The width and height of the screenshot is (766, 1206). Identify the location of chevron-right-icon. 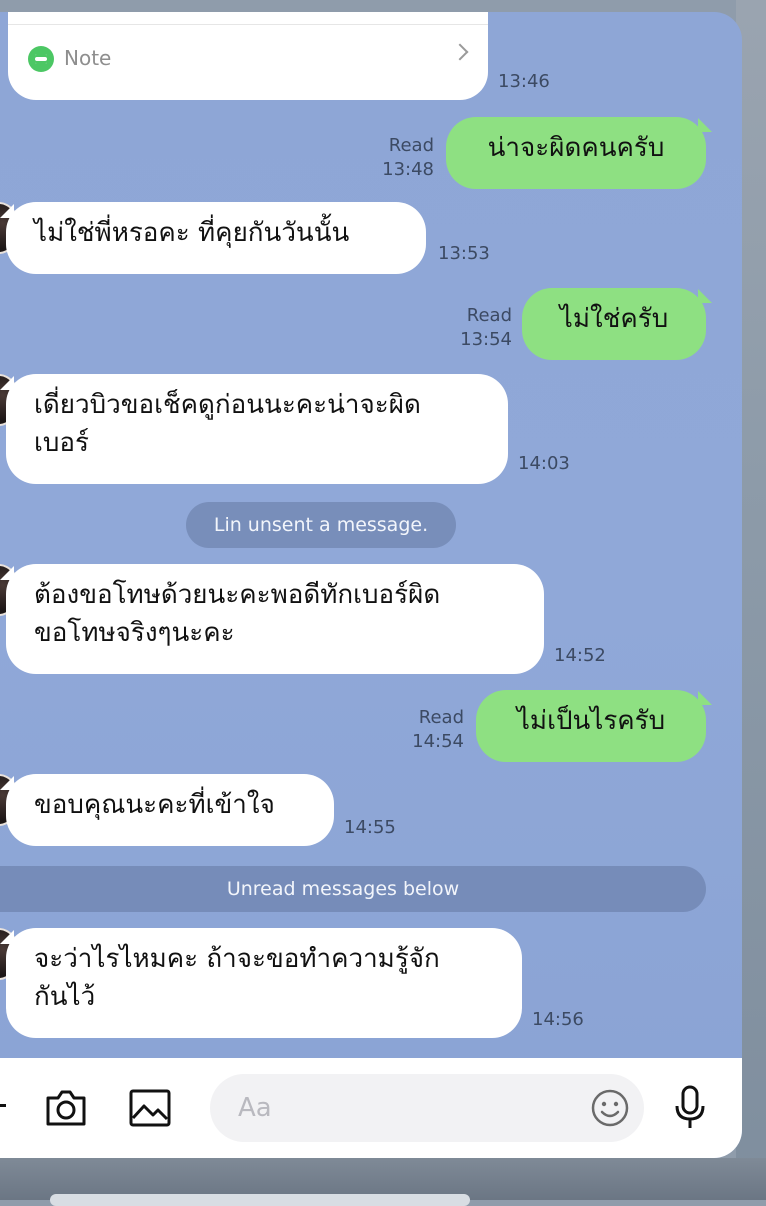
(460, 52).